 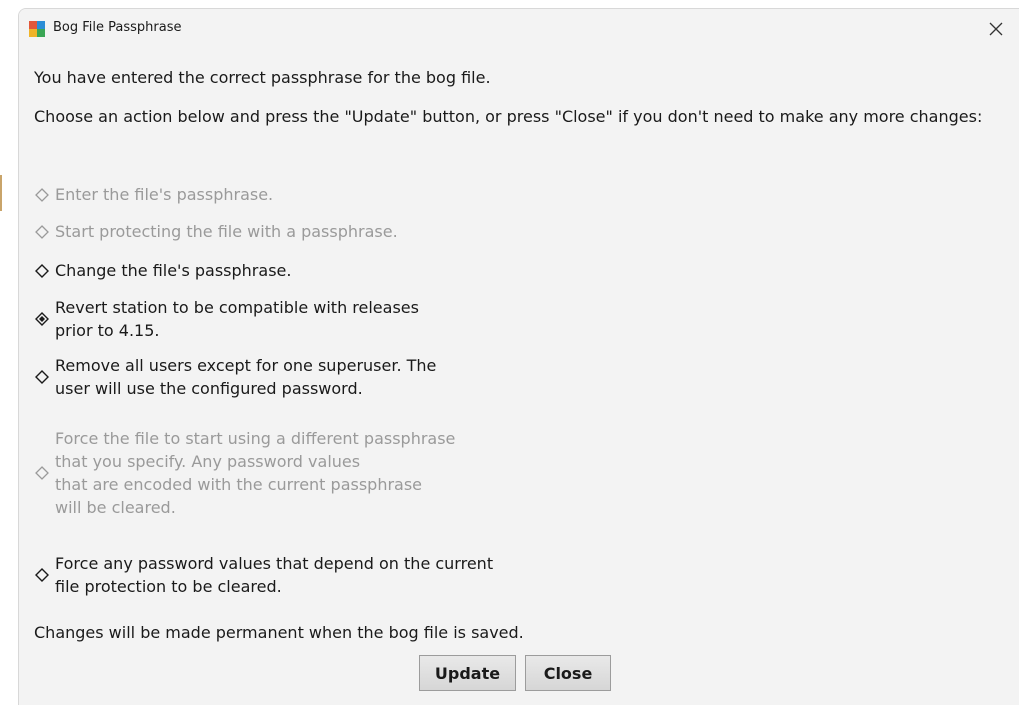 I want to click on diamond-radio-selected-icon, so click(x=42, y=319).